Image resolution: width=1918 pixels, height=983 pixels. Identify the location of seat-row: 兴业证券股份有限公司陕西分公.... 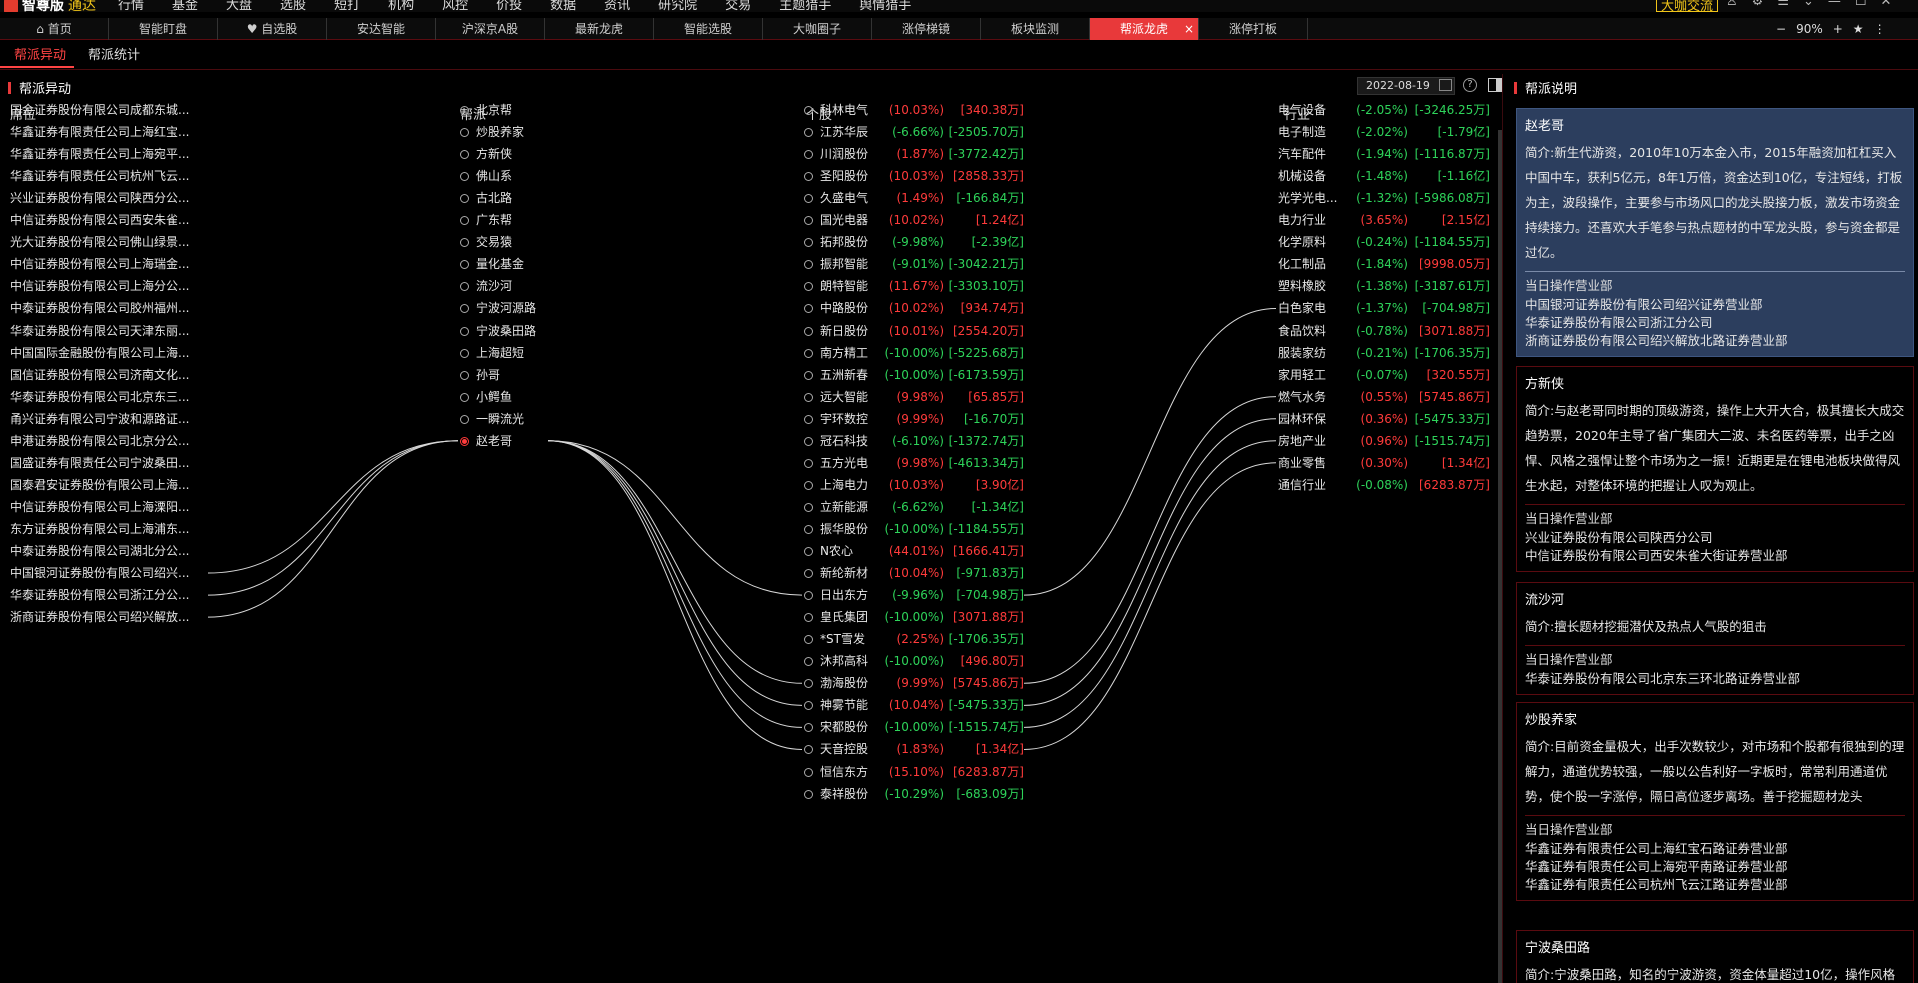
(110, 198).